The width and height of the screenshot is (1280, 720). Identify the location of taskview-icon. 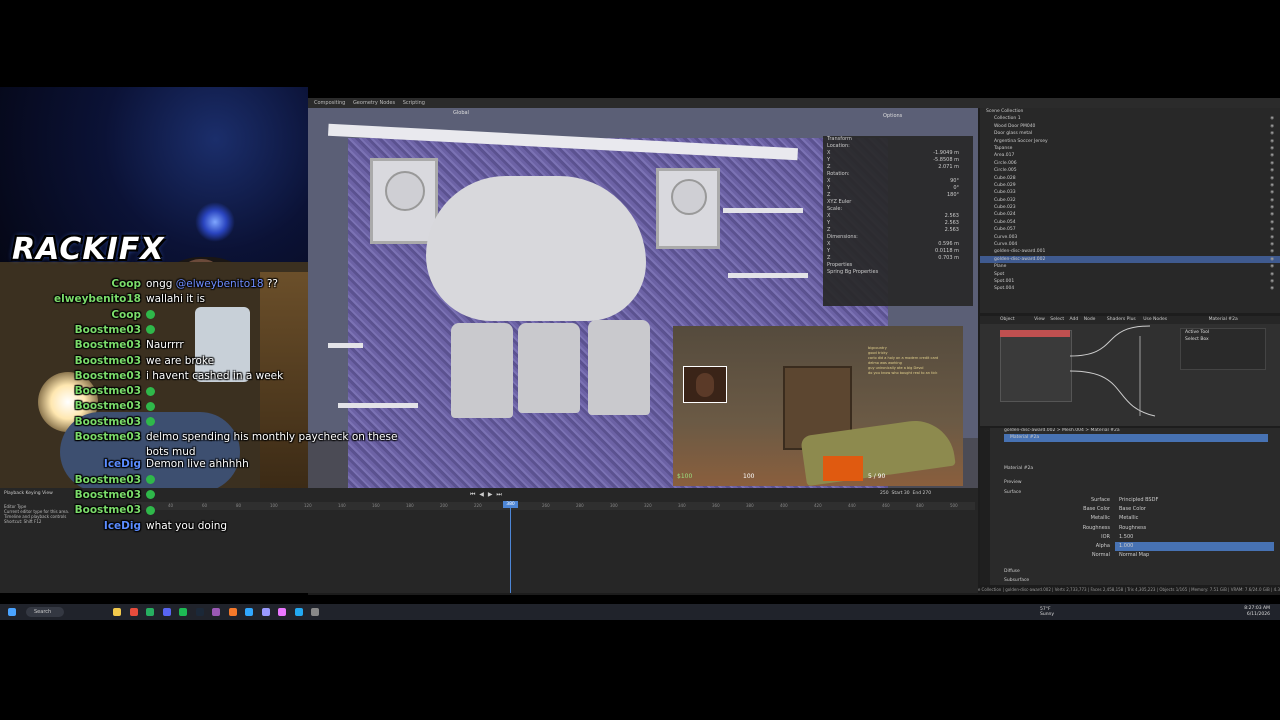
(117, 612).